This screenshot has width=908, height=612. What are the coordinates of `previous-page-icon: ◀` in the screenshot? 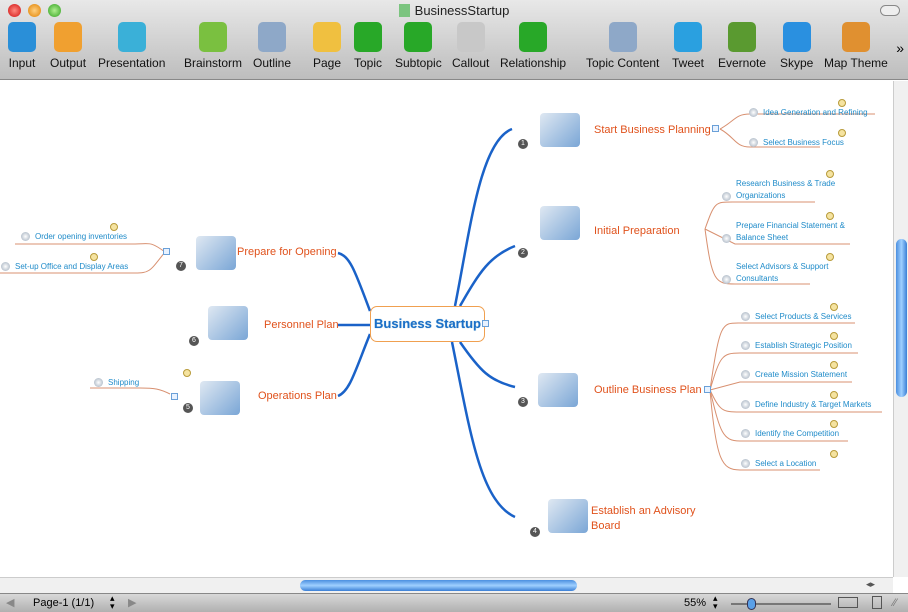 It's located at (10, 602).